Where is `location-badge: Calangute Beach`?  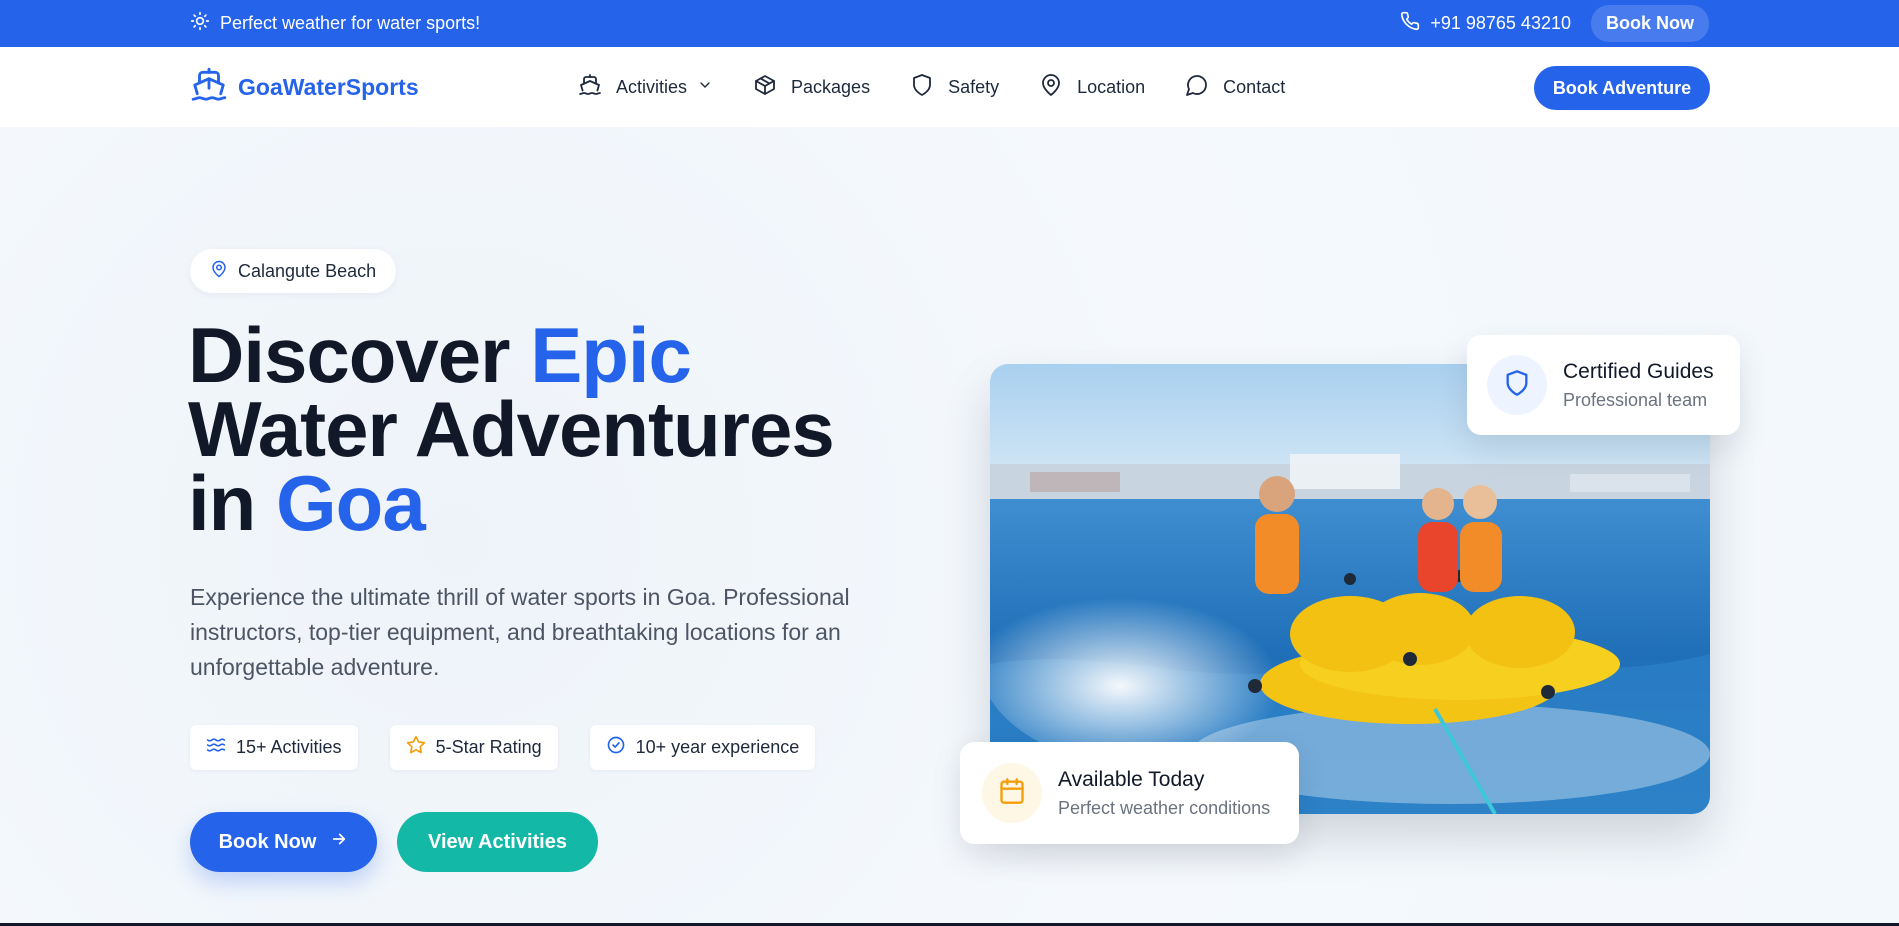
location-badge: Calangute Beach is located at coordinates (293, 271).